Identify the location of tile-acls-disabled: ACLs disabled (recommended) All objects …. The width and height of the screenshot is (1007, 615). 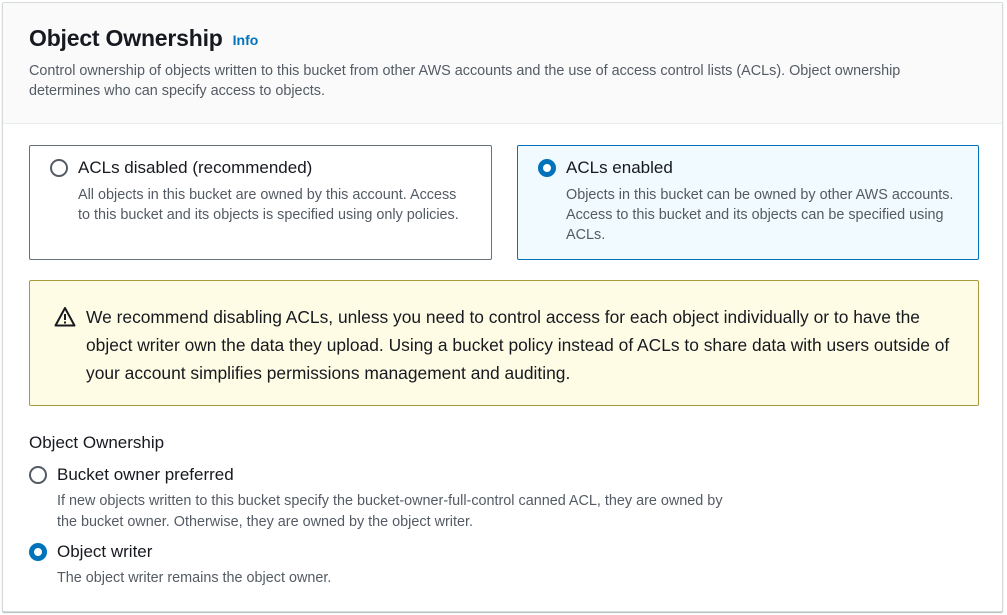
(260, 202).